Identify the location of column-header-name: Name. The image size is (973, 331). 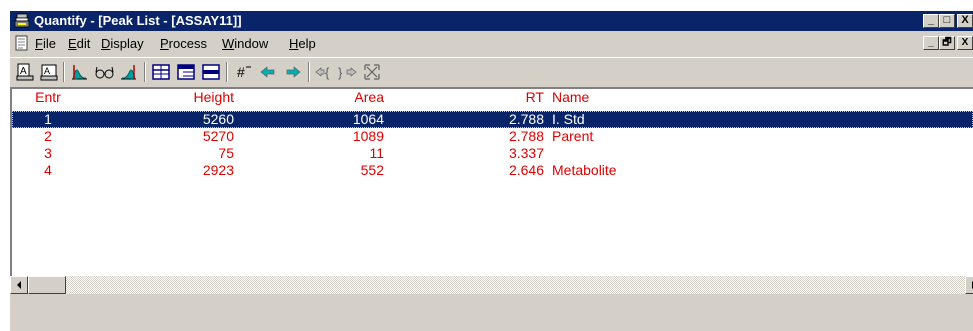
(570, 97).